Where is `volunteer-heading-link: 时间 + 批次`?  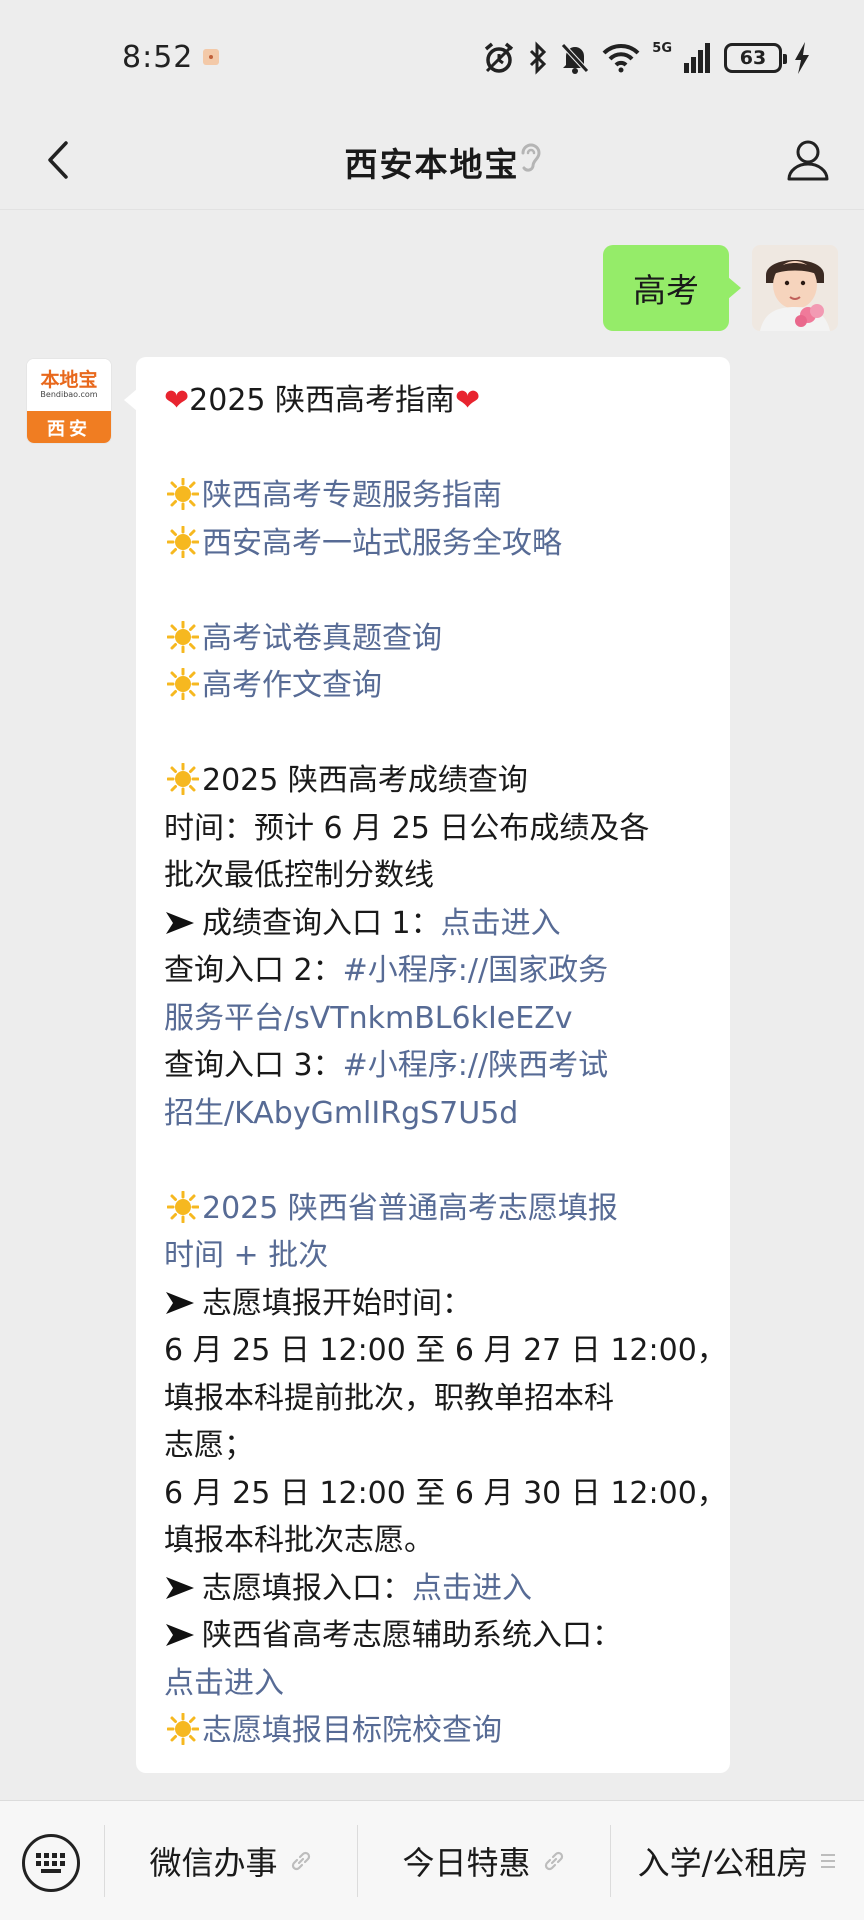 volunteer-heading-link: 时间 + 批次 is located at coordinates (434, 1256).